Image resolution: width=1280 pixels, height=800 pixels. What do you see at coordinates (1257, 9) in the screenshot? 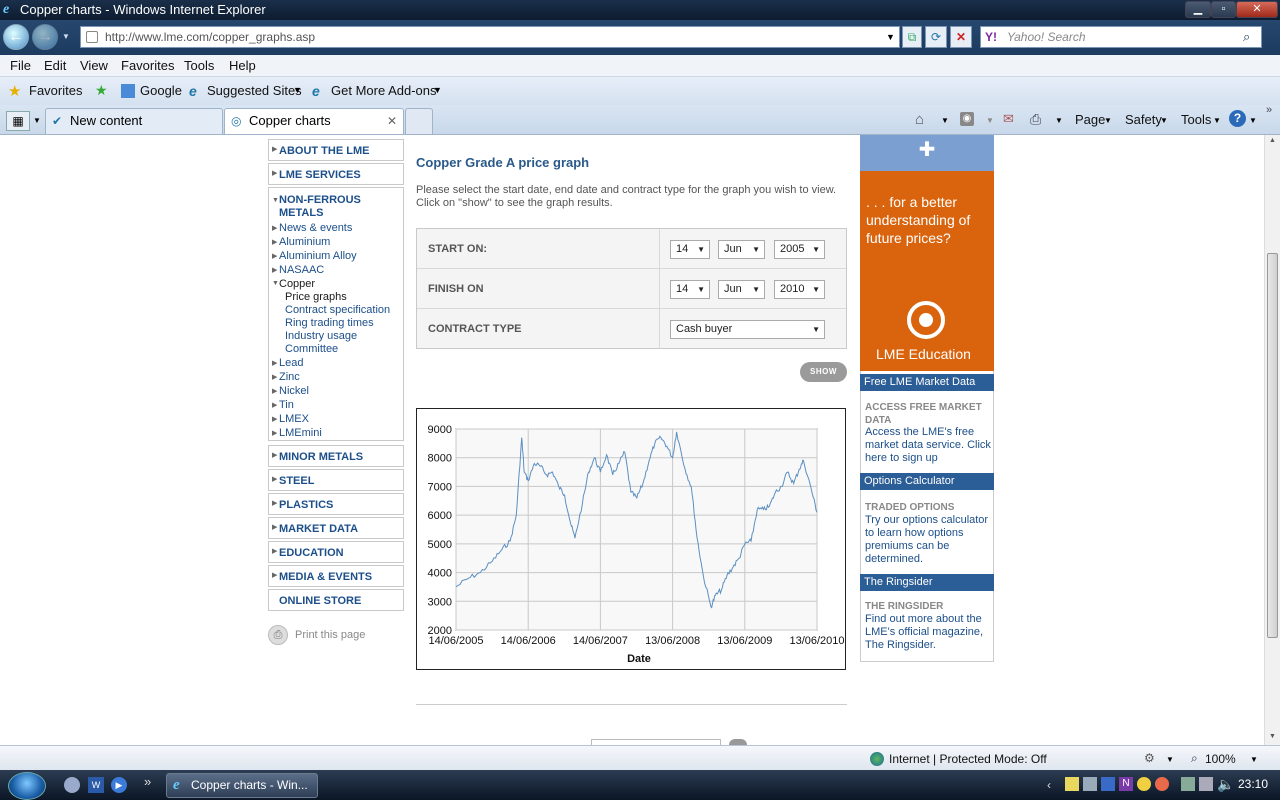
I see `close-button: ✕` at bounding box center [1257, 9].